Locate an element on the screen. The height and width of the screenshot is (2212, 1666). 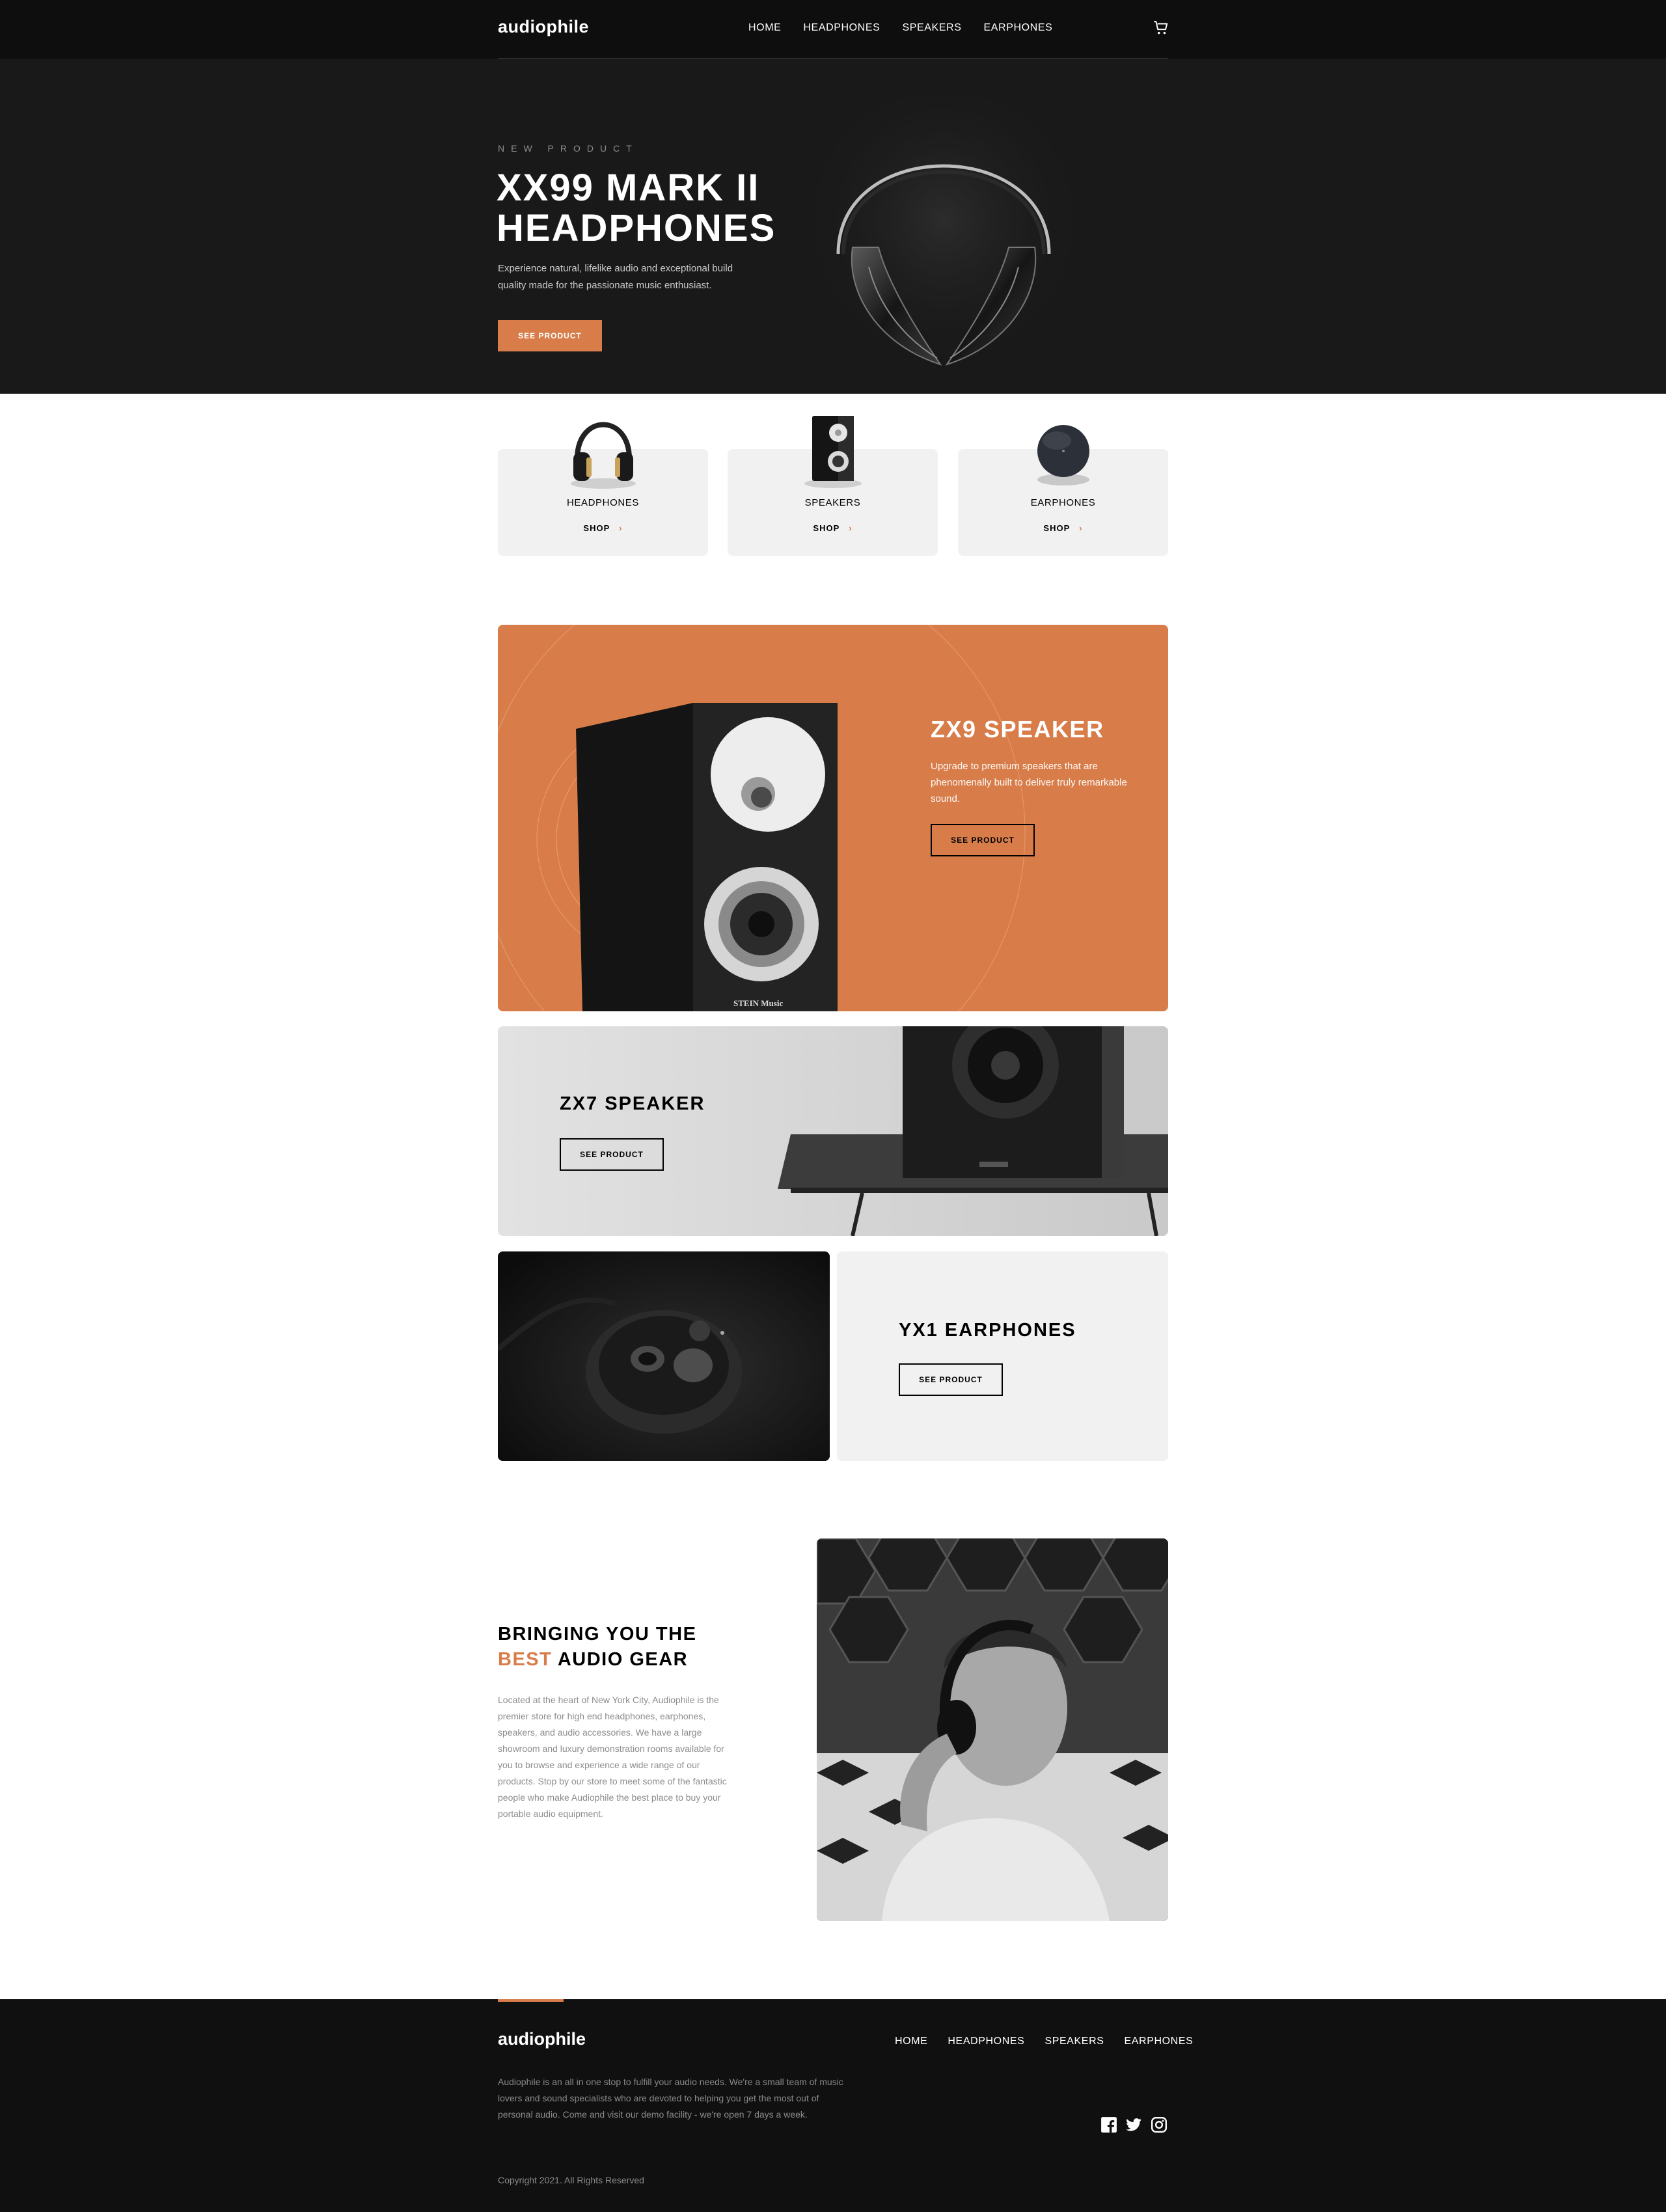
zx7-title: ZX7 SPEAKER is located at coordinates (632, 1103).